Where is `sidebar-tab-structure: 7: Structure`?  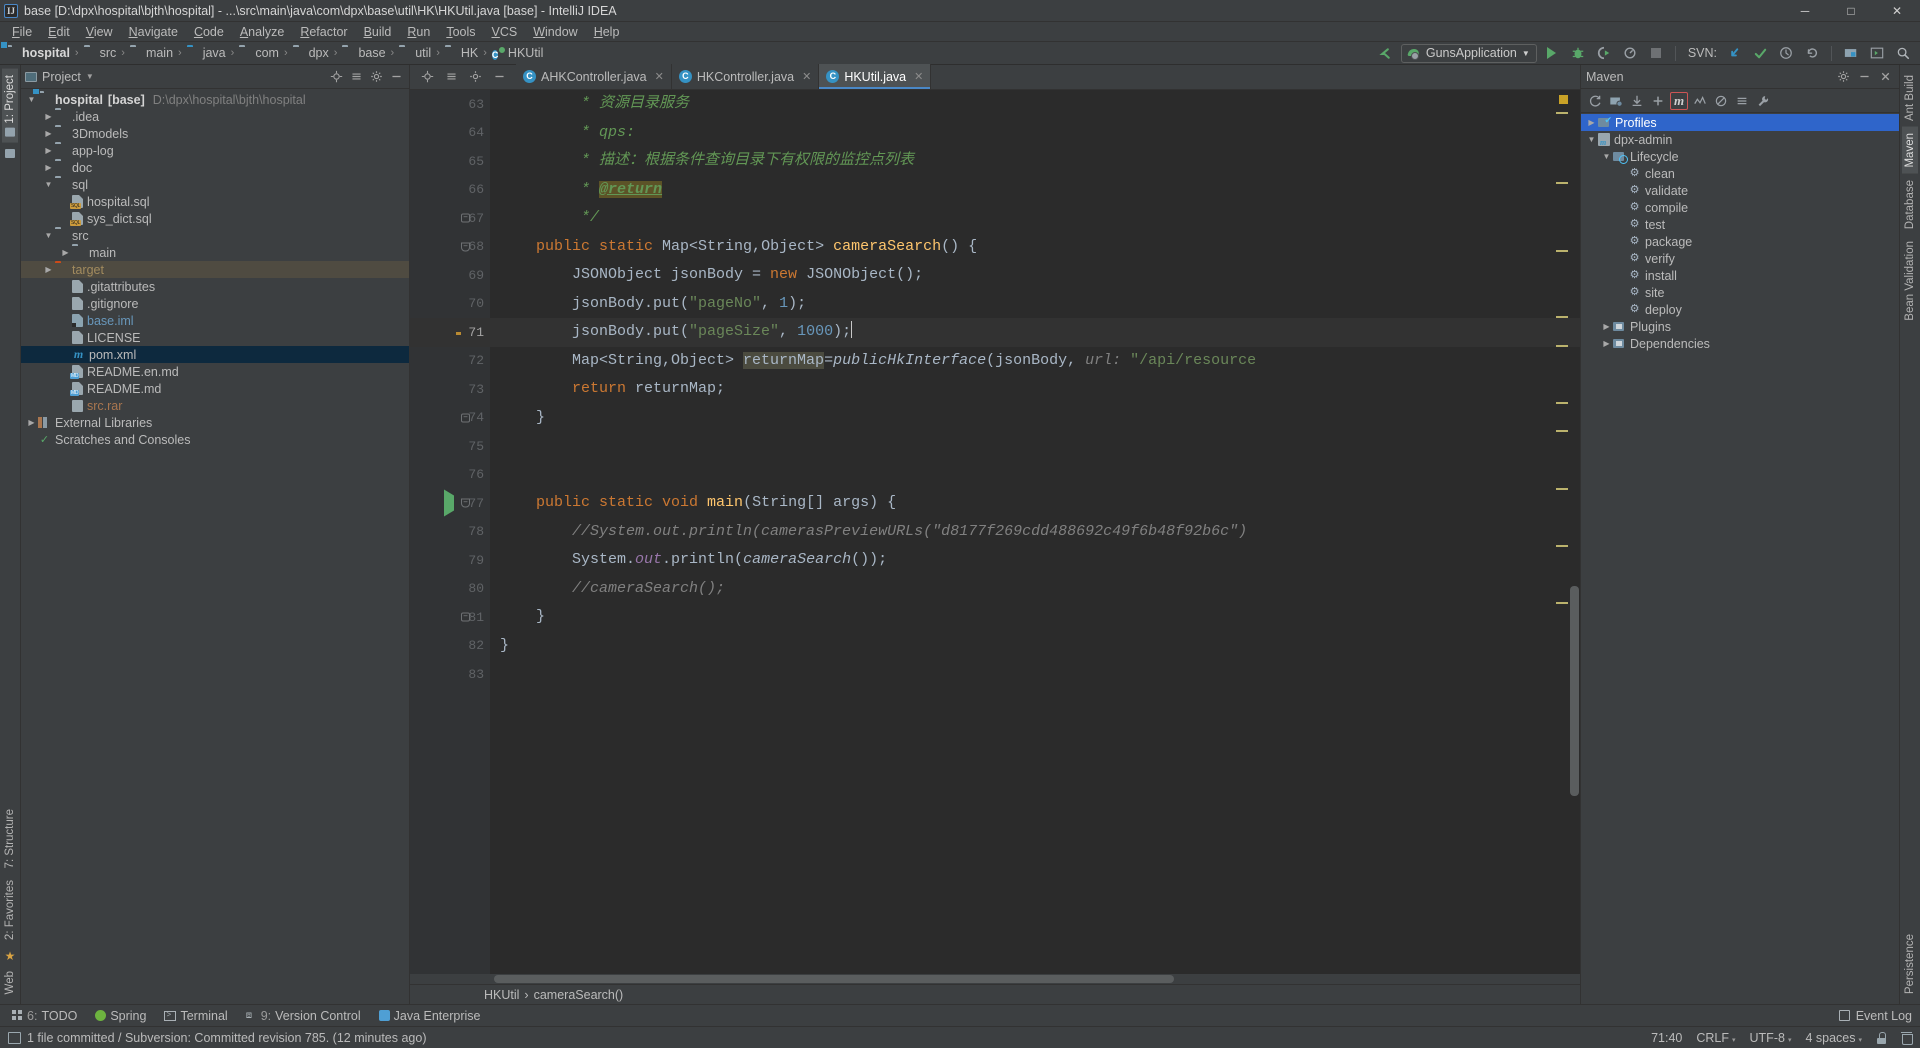 sidebar-tab-structure: 7: Structure is located at coordinates (10, 838).